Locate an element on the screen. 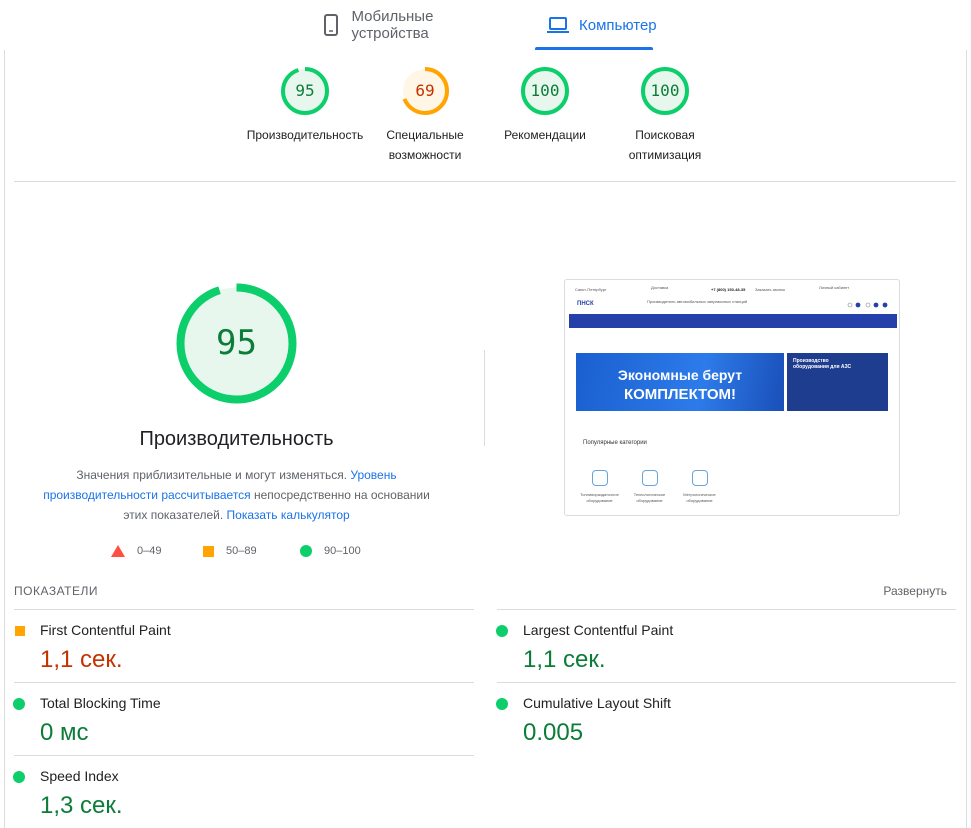  legend-range: 50–89 is located at coordinates (241, 551).